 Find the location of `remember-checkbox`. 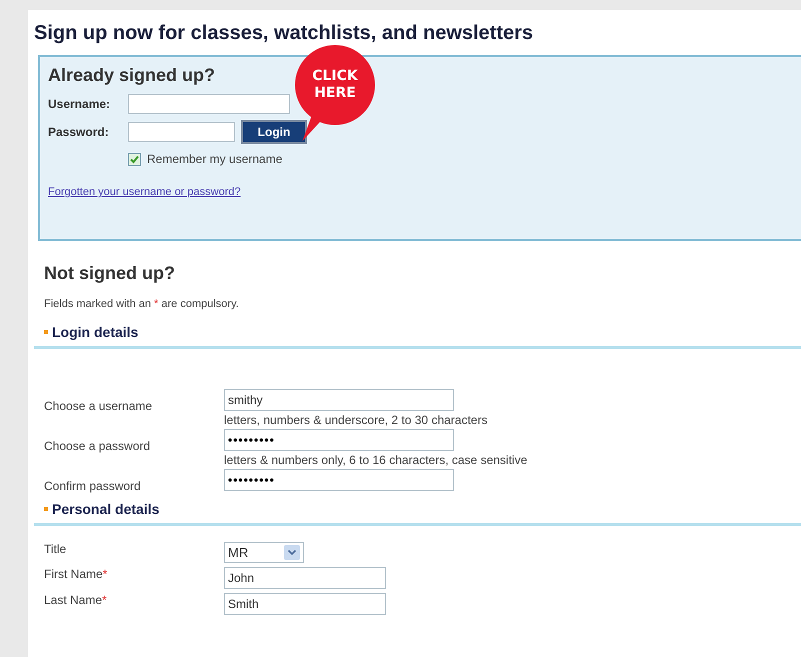

remember-checkbox is located at coordinates (134, 159).